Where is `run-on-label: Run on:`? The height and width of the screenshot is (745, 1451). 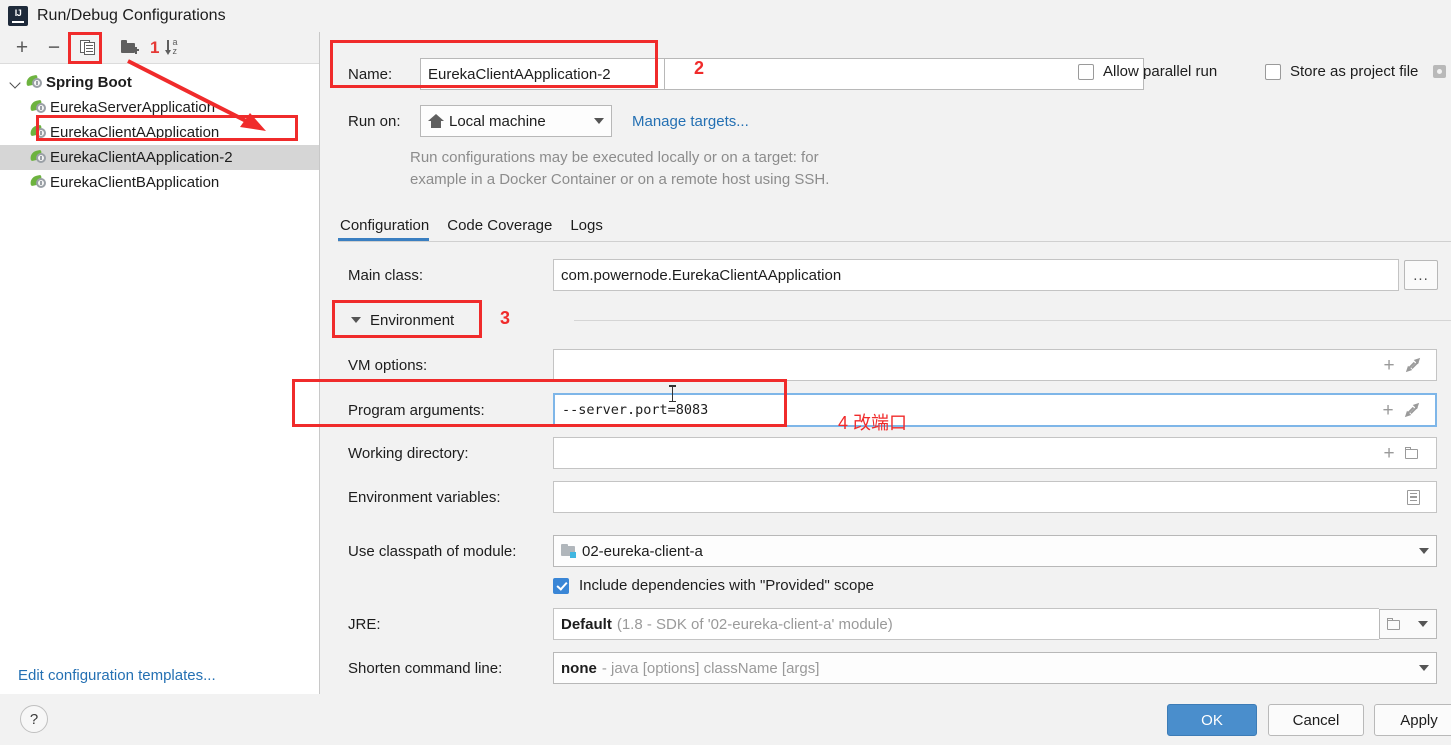 run-on-label: Run on: is located at coordinates (374, 121).